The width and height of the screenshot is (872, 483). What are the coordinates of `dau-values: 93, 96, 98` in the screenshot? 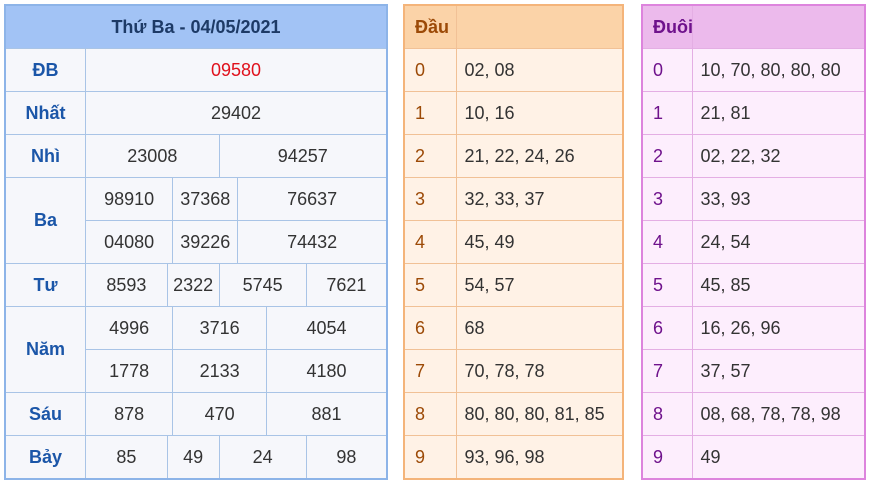 It's located at (539, 457).